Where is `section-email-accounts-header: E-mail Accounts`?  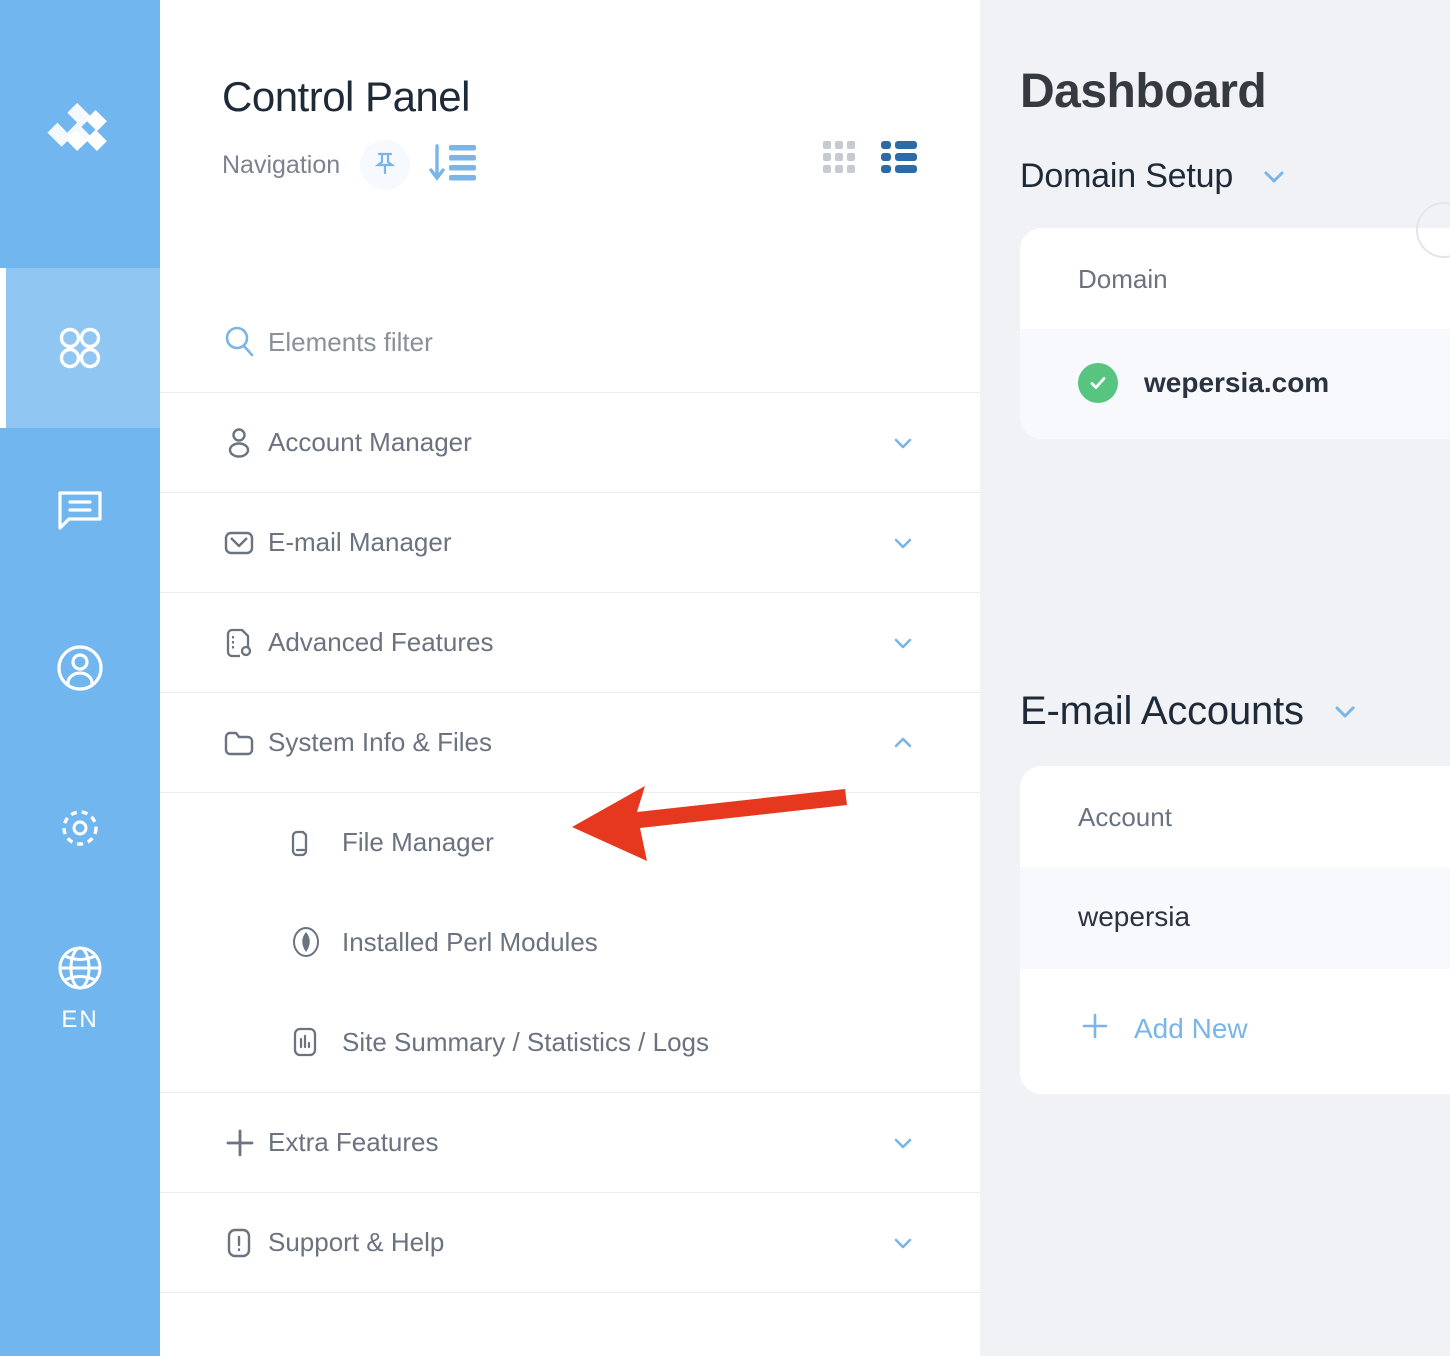
section-email-accounts-header: E-mail Accounts is located at coordinates (1215, 711).